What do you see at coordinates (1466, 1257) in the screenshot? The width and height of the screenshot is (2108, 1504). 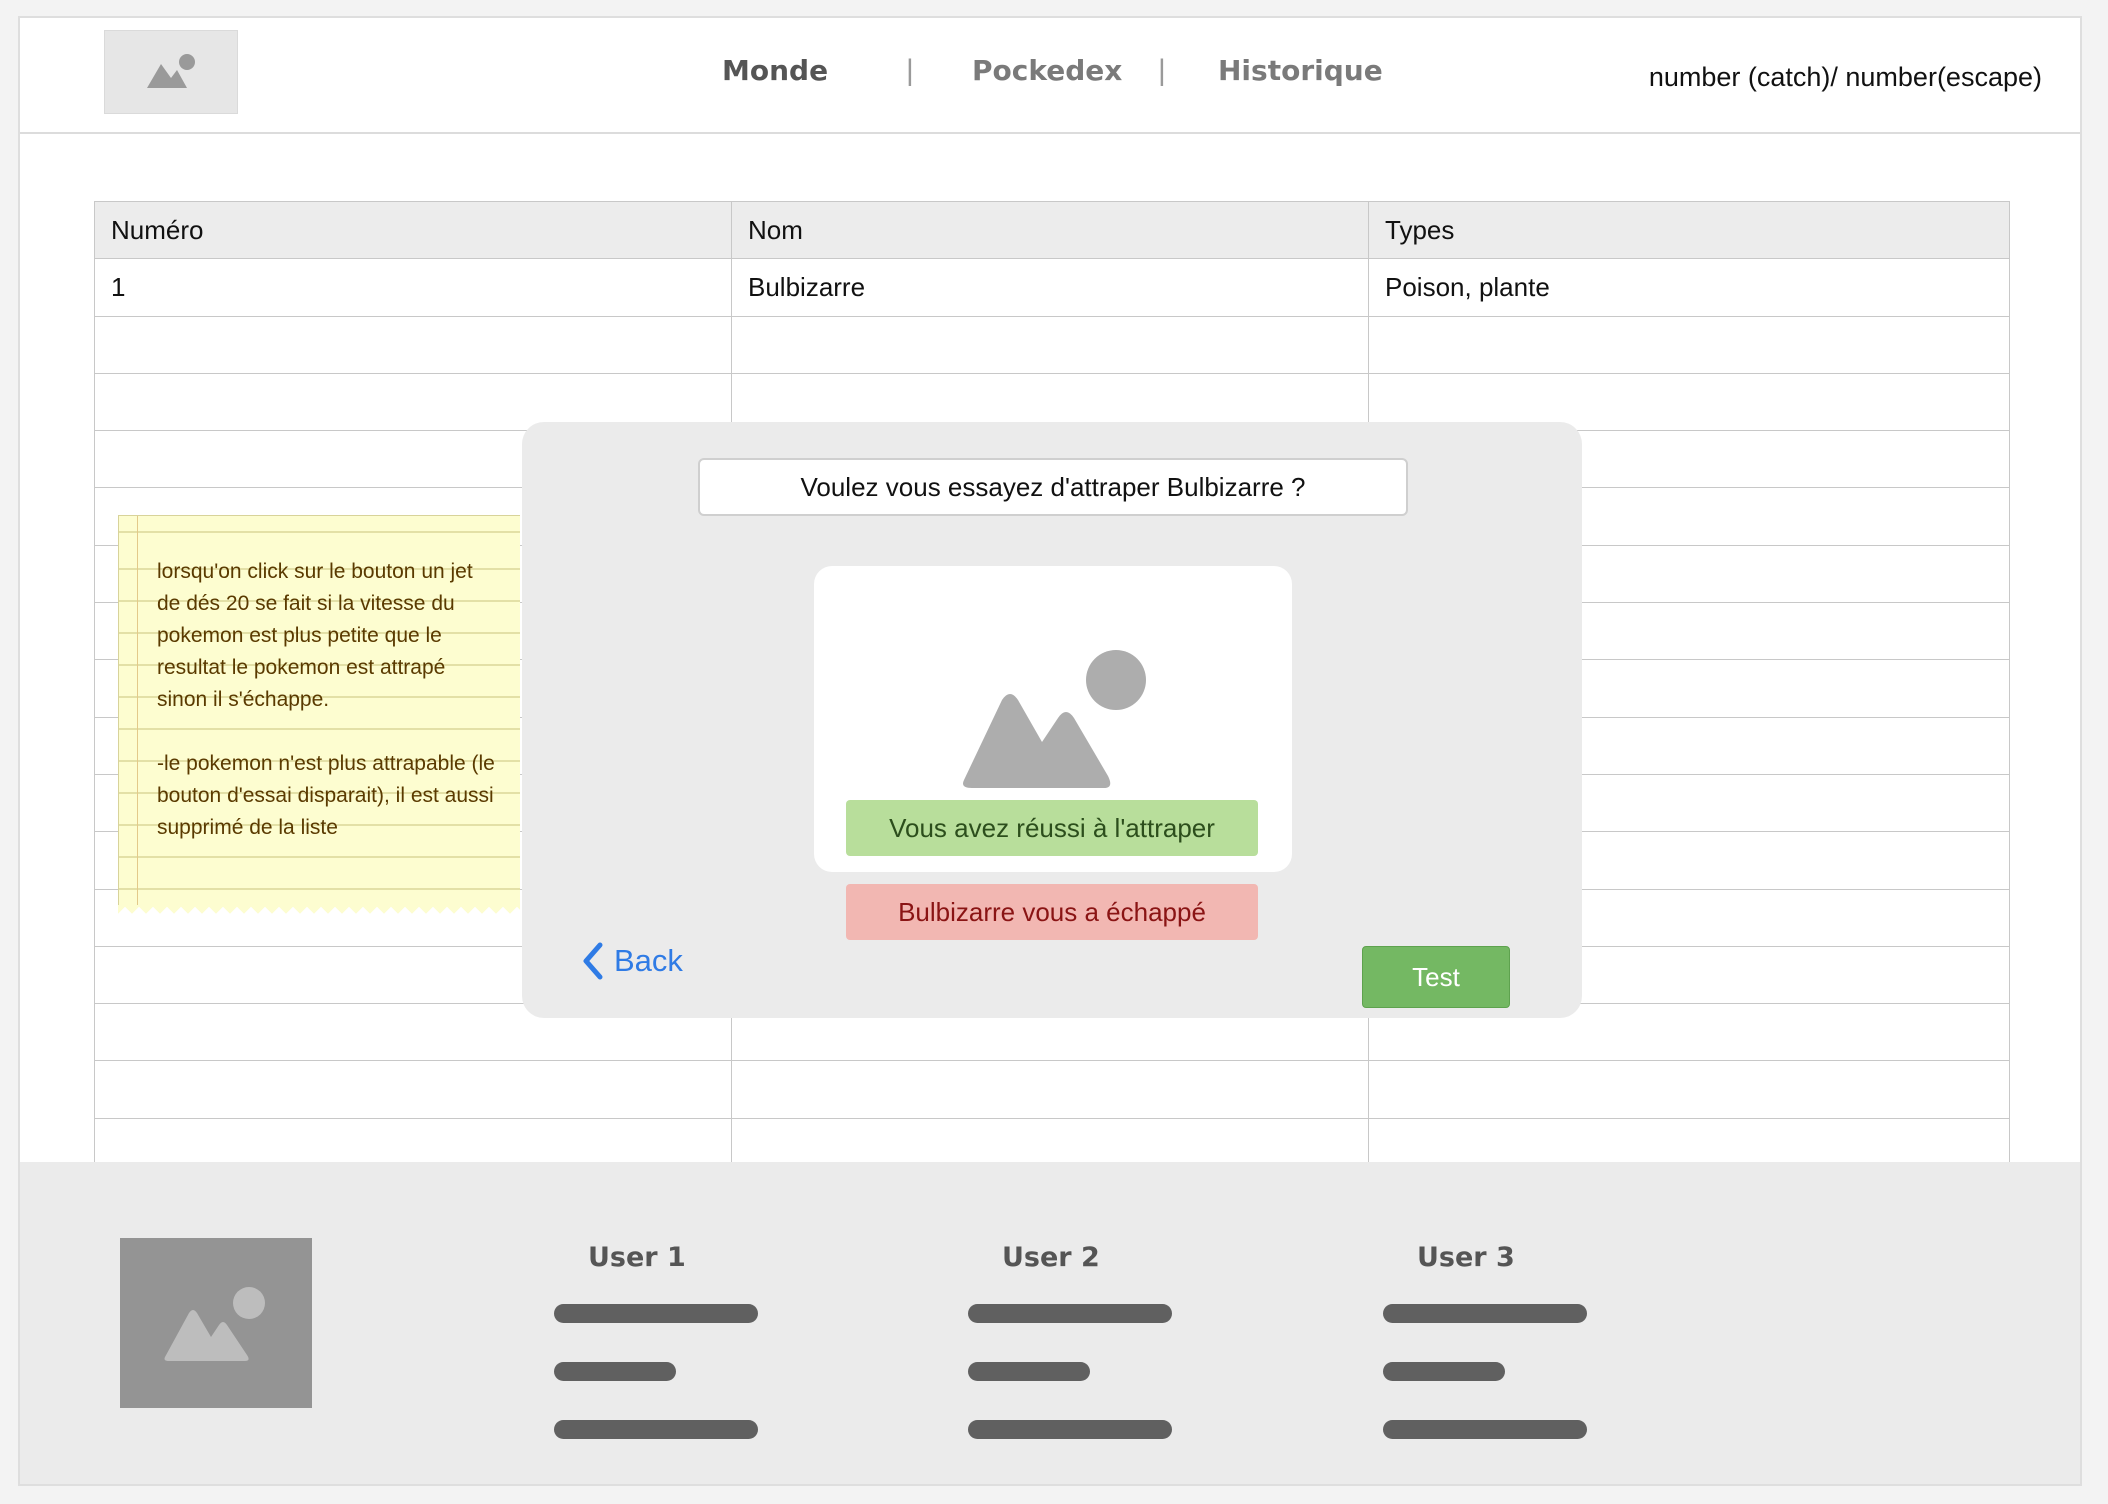 I see `user-name: User 3` at bounding box center [1466, 1257].